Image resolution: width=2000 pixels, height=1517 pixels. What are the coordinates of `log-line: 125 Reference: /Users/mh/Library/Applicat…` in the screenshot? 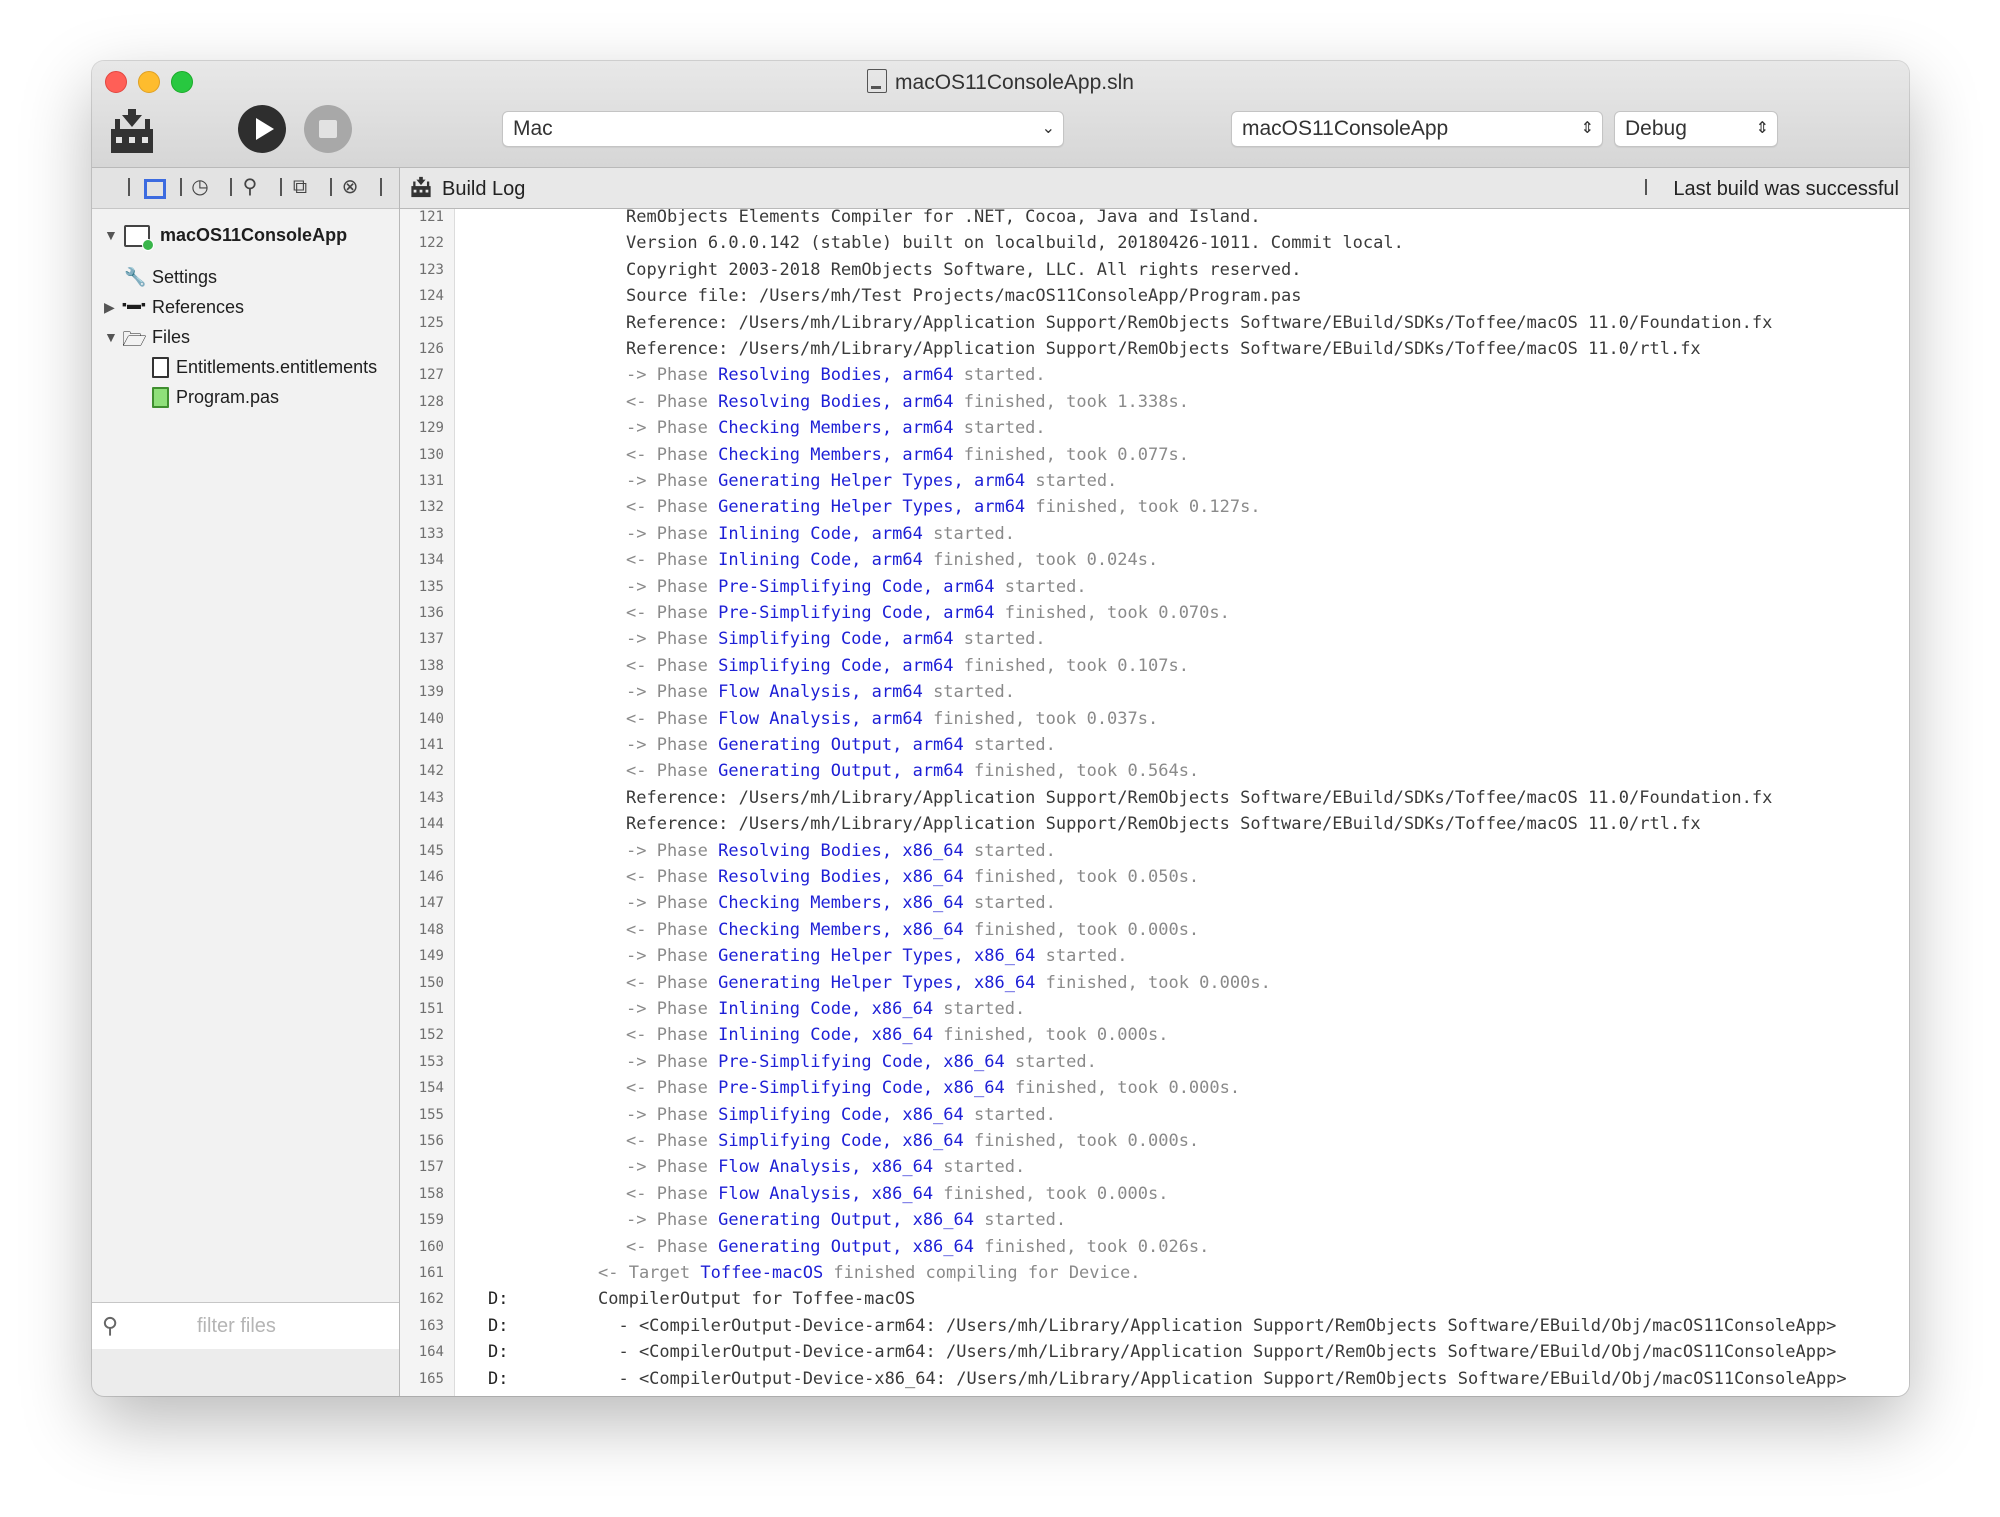 It's located at (1154, 324).